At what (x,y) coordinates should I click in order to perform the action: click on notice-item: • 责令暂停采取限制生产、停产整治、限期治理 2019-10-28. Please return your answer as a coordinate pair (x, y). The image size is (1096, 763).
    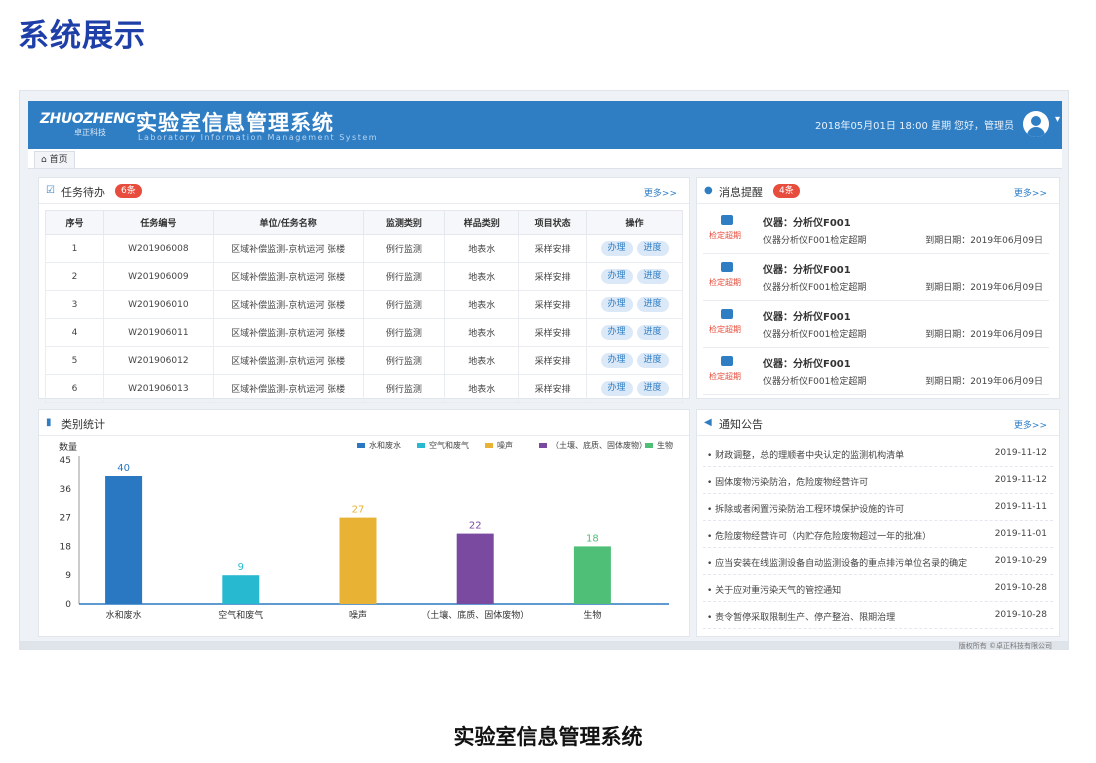
    Looking at the image, I should click on (878, 615).